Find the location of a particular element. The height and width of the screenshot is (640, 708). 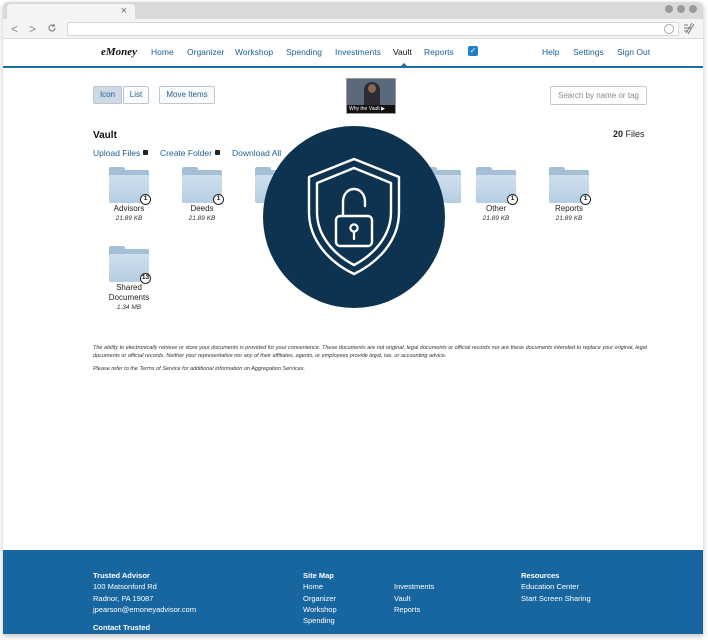

footer-link-vault: Vault is located at coordinates (414, 598).